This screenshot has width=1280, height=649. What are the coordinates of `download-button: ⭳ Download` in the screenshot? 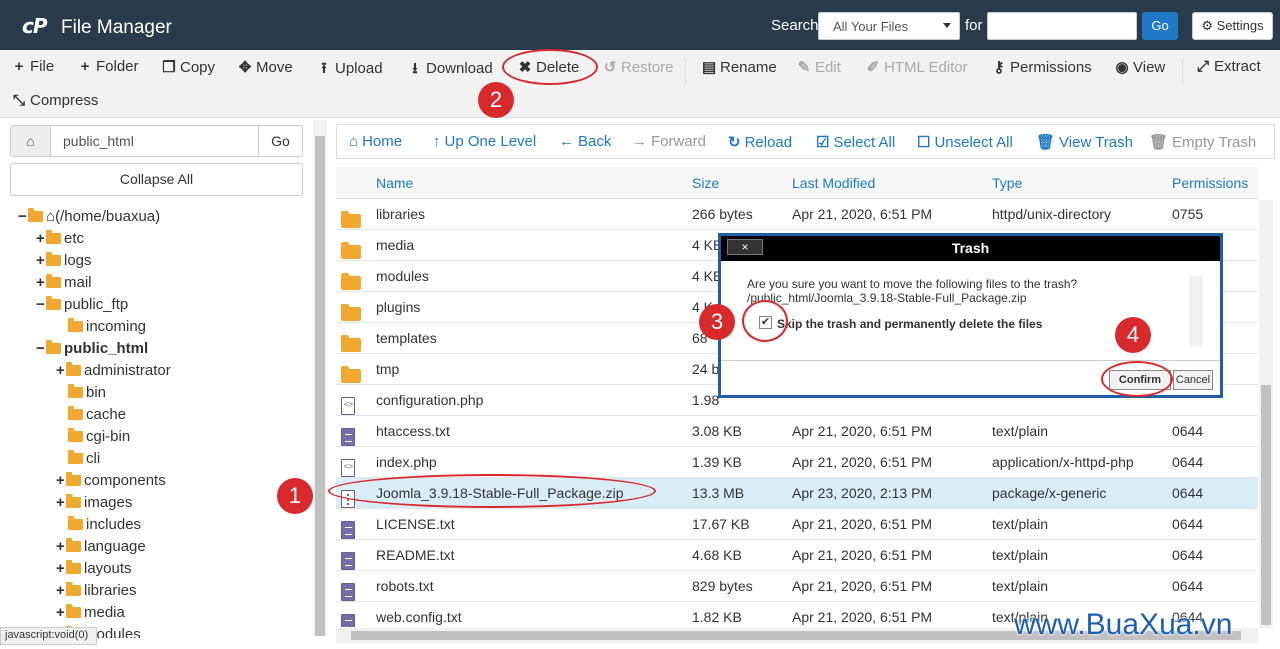 It's located at (450, 70).